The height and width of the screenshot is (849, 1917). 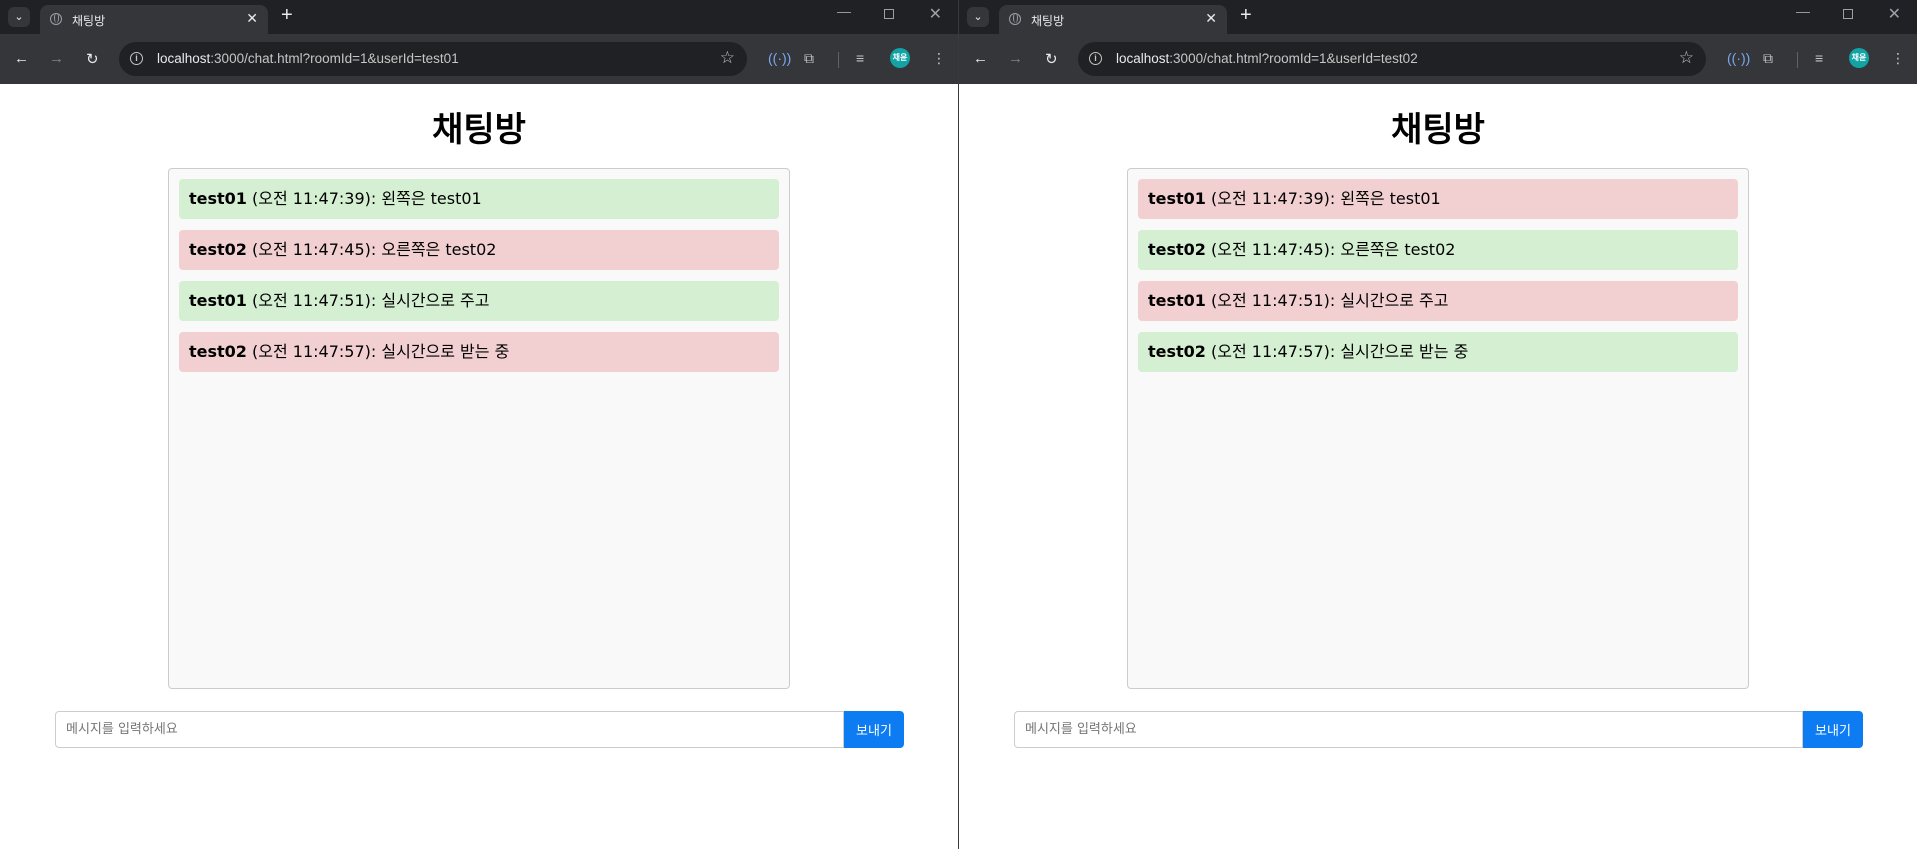 What do you see at coordinates (334, 58) in the screenshot?
I see `url-path: :3000/chat.html?roomId=1&userId=test01` at bounding box center [334, 58].